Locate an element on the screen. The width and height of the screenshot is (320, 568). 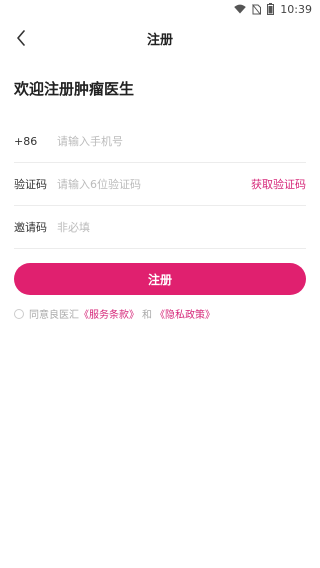
wifi-icon is located at coordinates (240, 9).